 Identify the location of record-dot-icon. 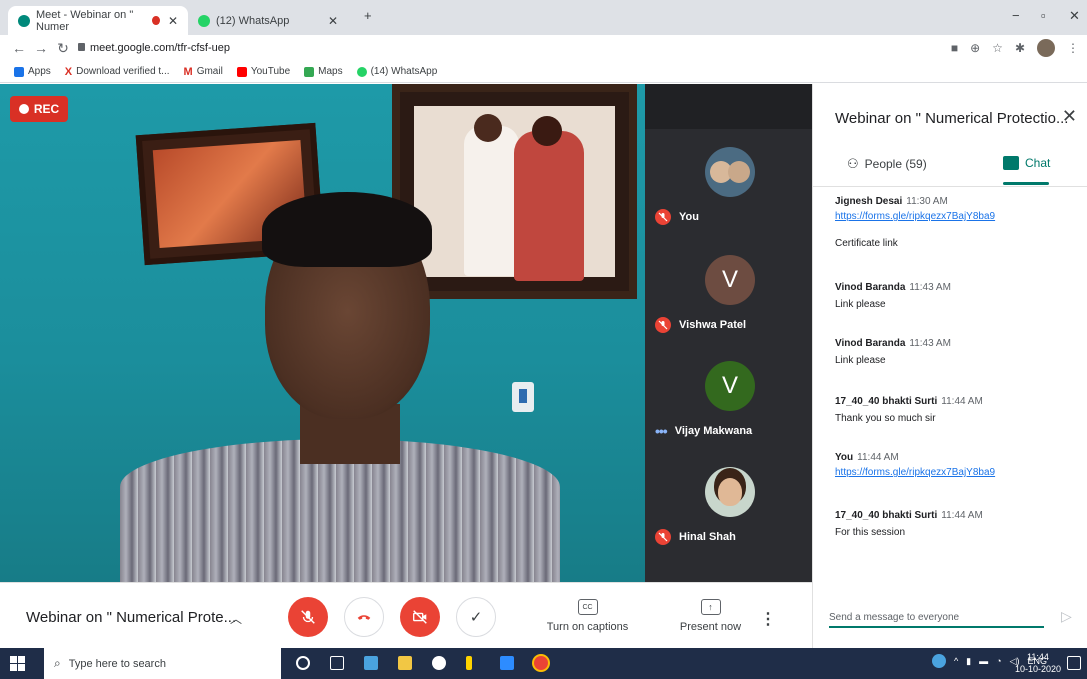
(23, 109).